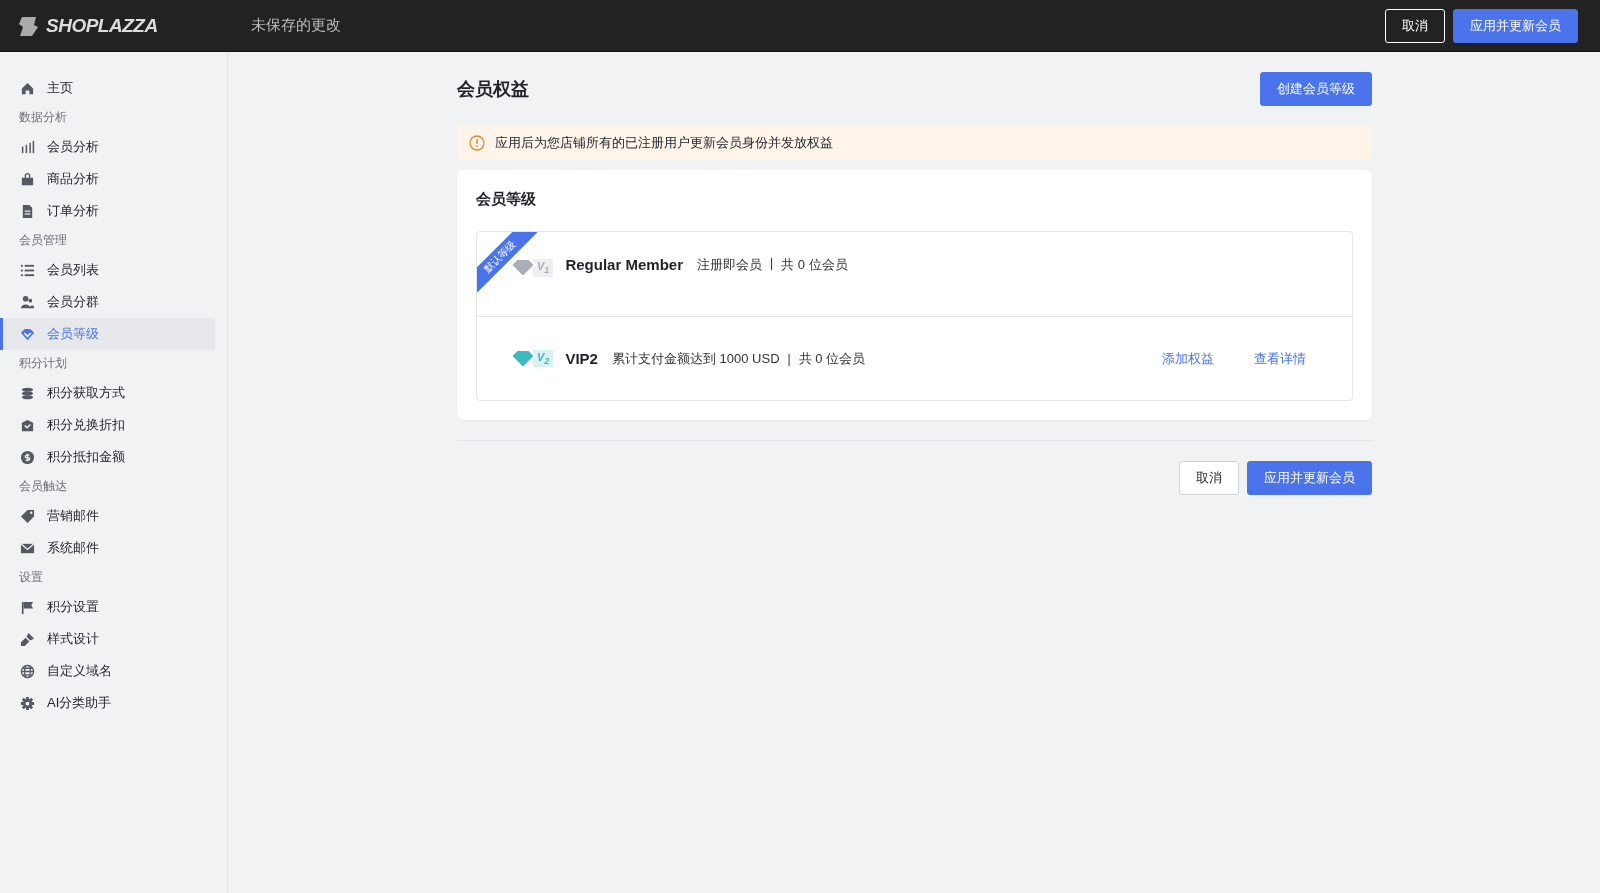 The height and width of the screenshot is (893, 1600). What do you see at coordinates (43, 240) in the screenshot?
I see `section-heading: 会员管理` at bounding box center [43, 240].